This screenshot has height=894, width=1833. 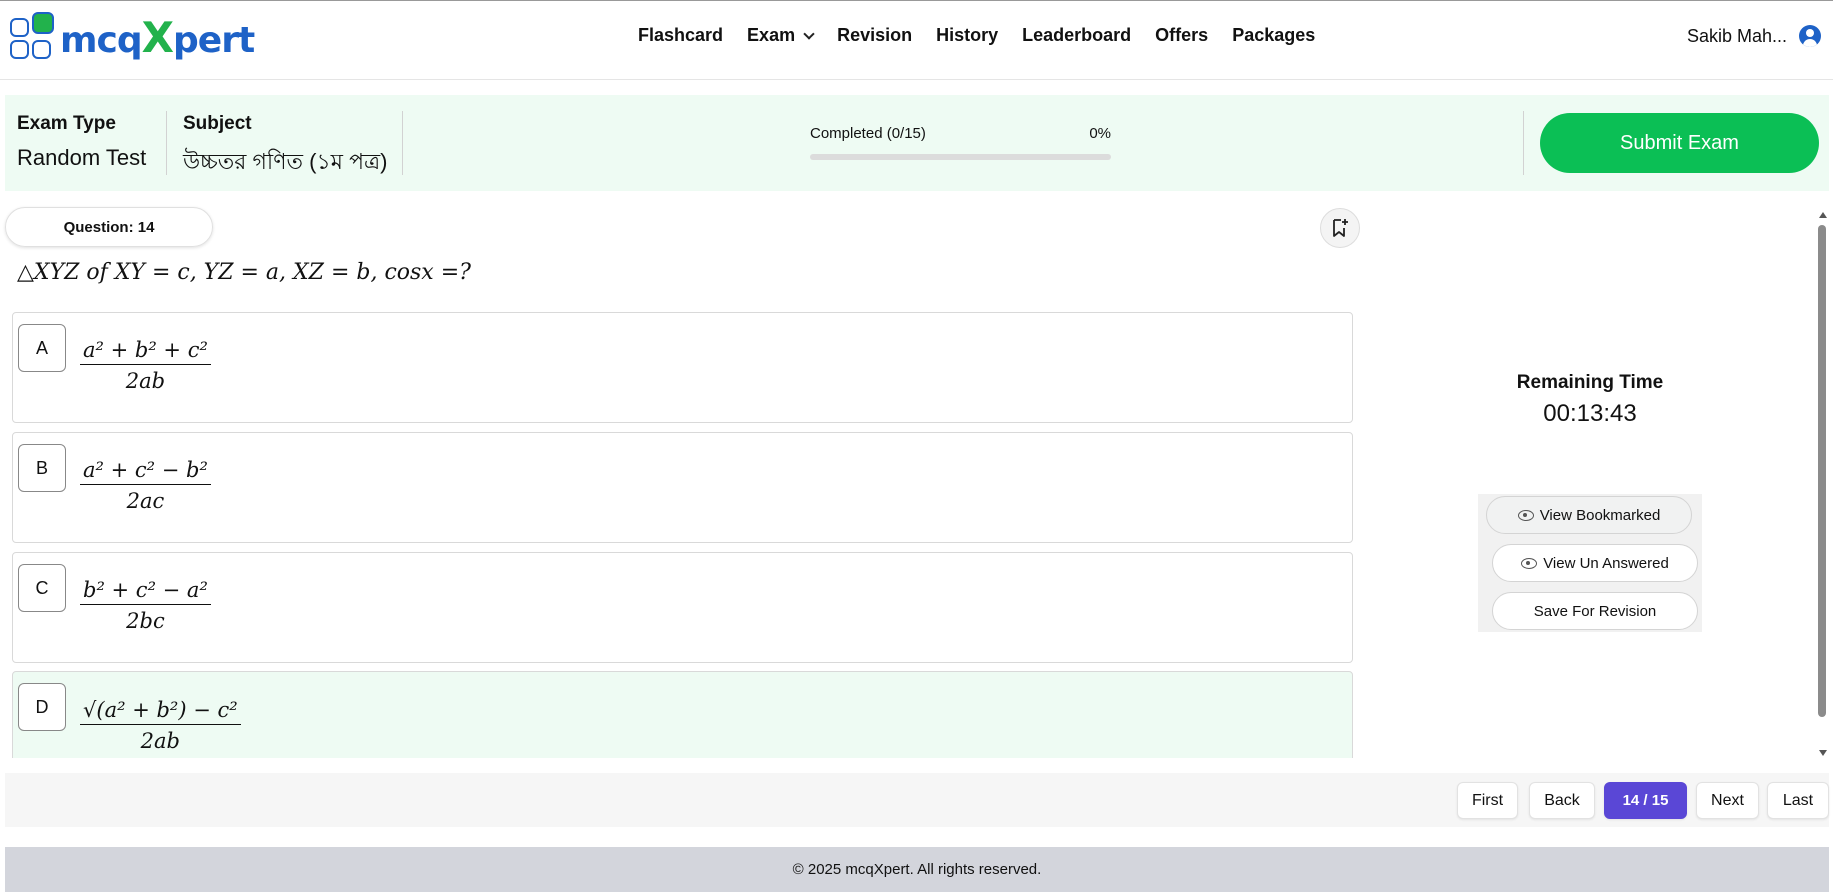 I want to click on current-page-indicator: 14 / 15, so click(x=1645, y=800).